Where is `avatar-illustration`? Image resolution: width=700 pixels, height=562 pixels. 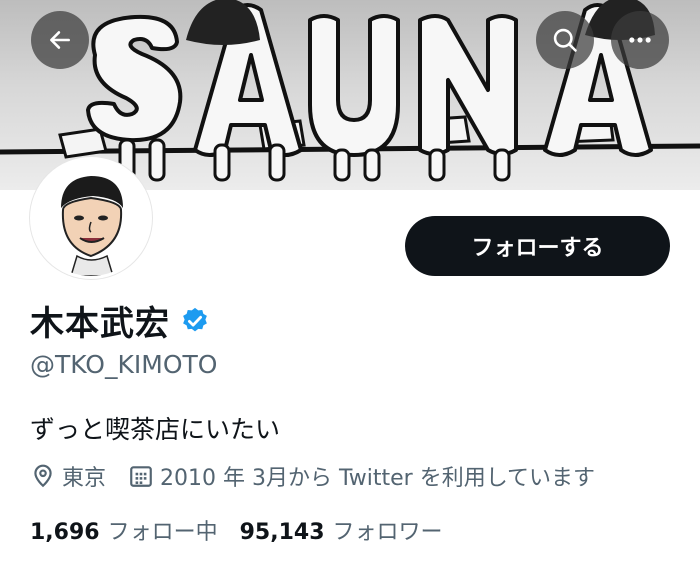 avatar-illustration is located at coordinates (91, 218).